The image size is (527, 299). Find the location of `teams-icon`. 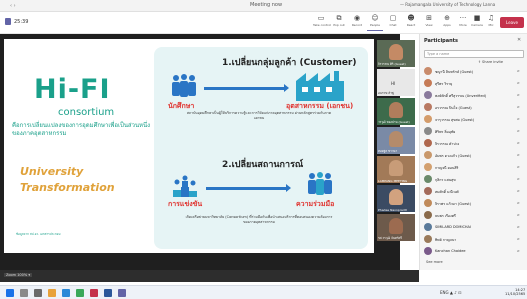

teams-icon is located at coordinates (122, 293).